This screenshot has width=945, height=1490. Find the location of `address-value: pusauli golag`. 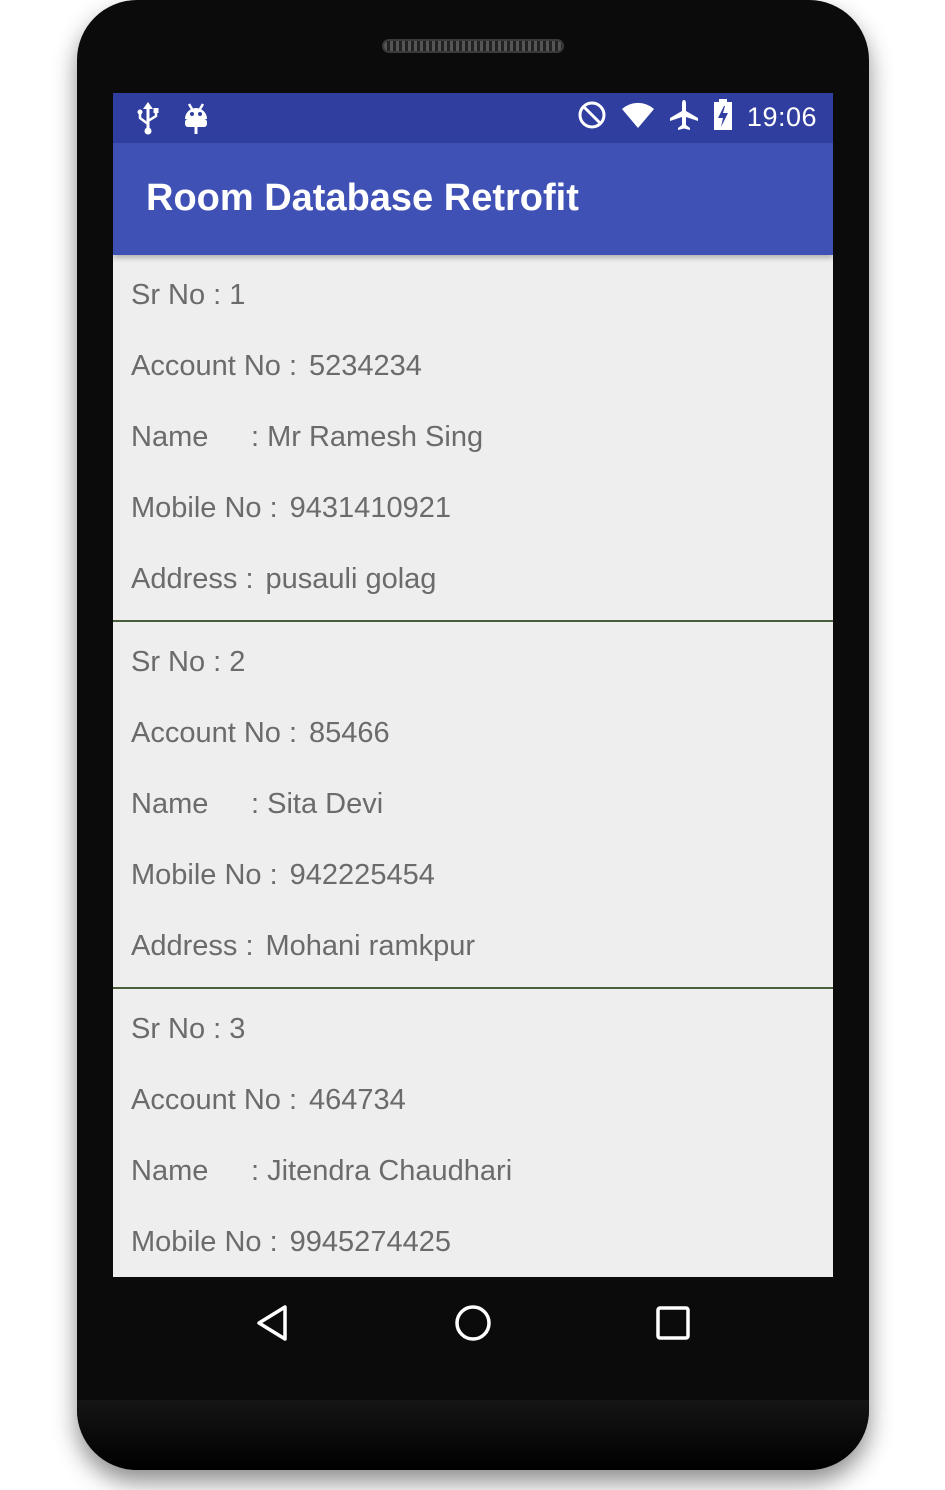

address-value: pusauli golag is located at coordinates (351, 579).